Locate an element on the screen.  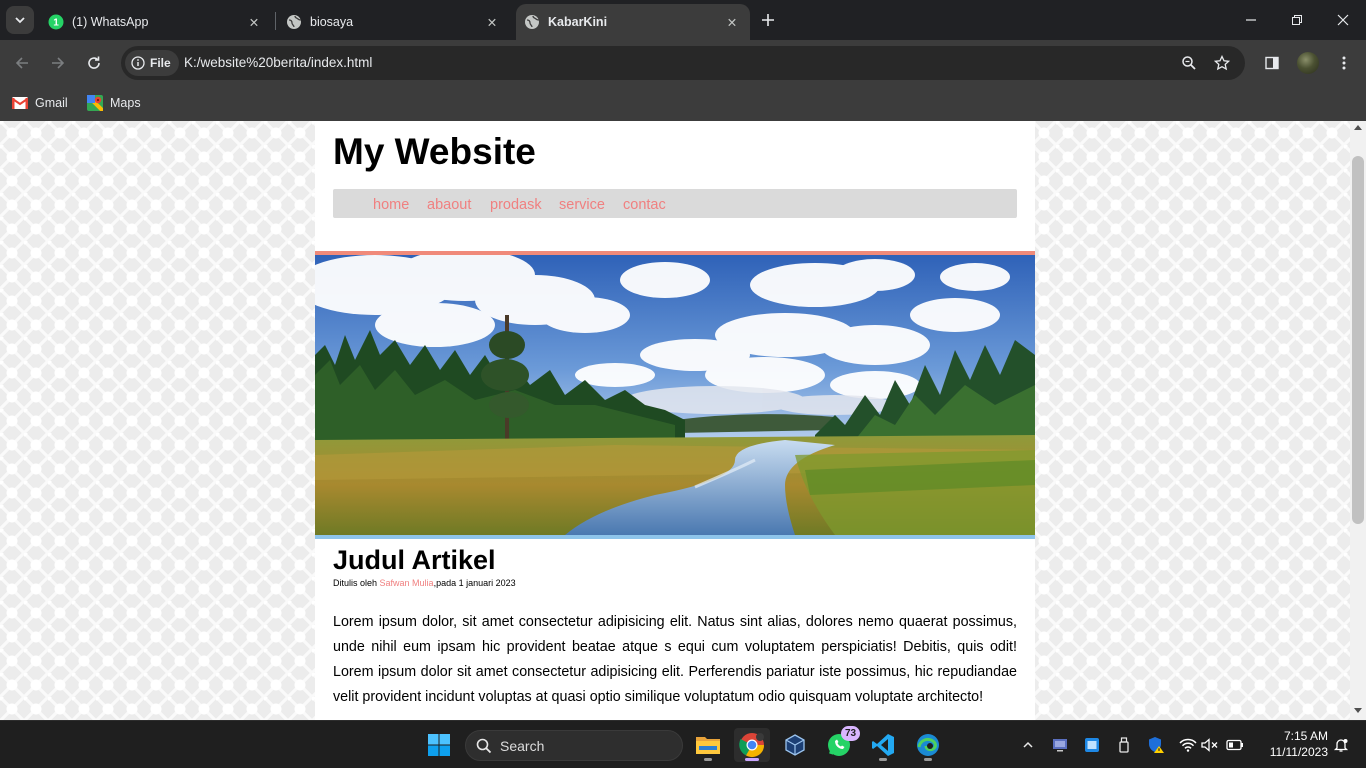
show-hidden-icons-button is located at coordinates (1028, 745).